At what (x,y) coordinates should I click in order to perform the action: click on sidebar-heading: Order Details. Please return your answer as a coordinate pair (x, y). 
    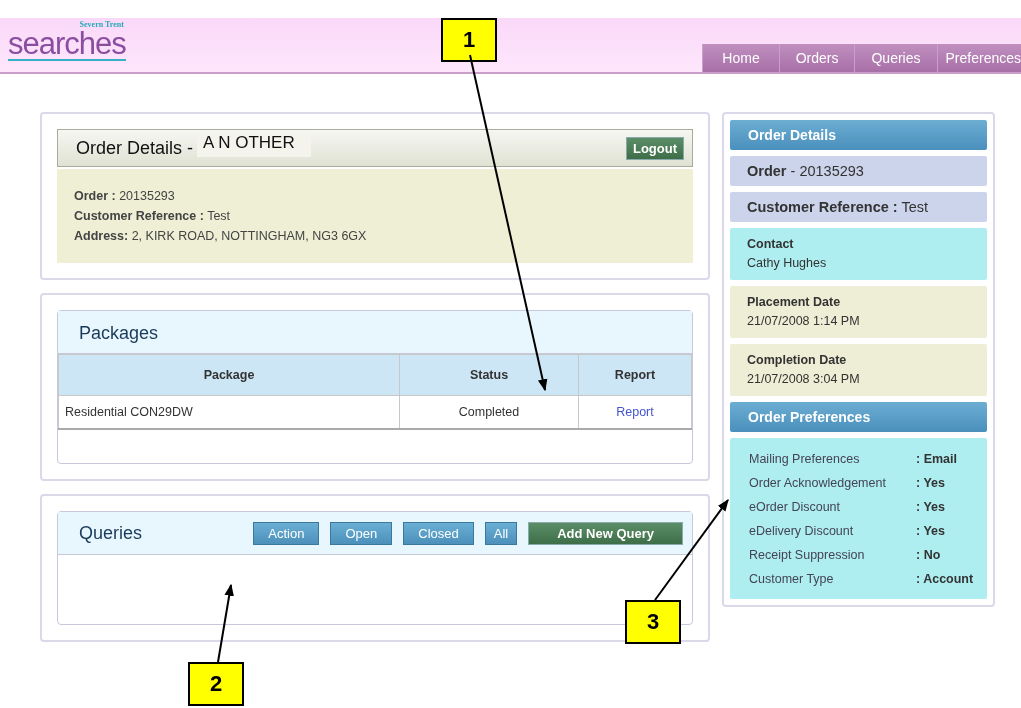
    Looking at the image, I should click on (858, 135).